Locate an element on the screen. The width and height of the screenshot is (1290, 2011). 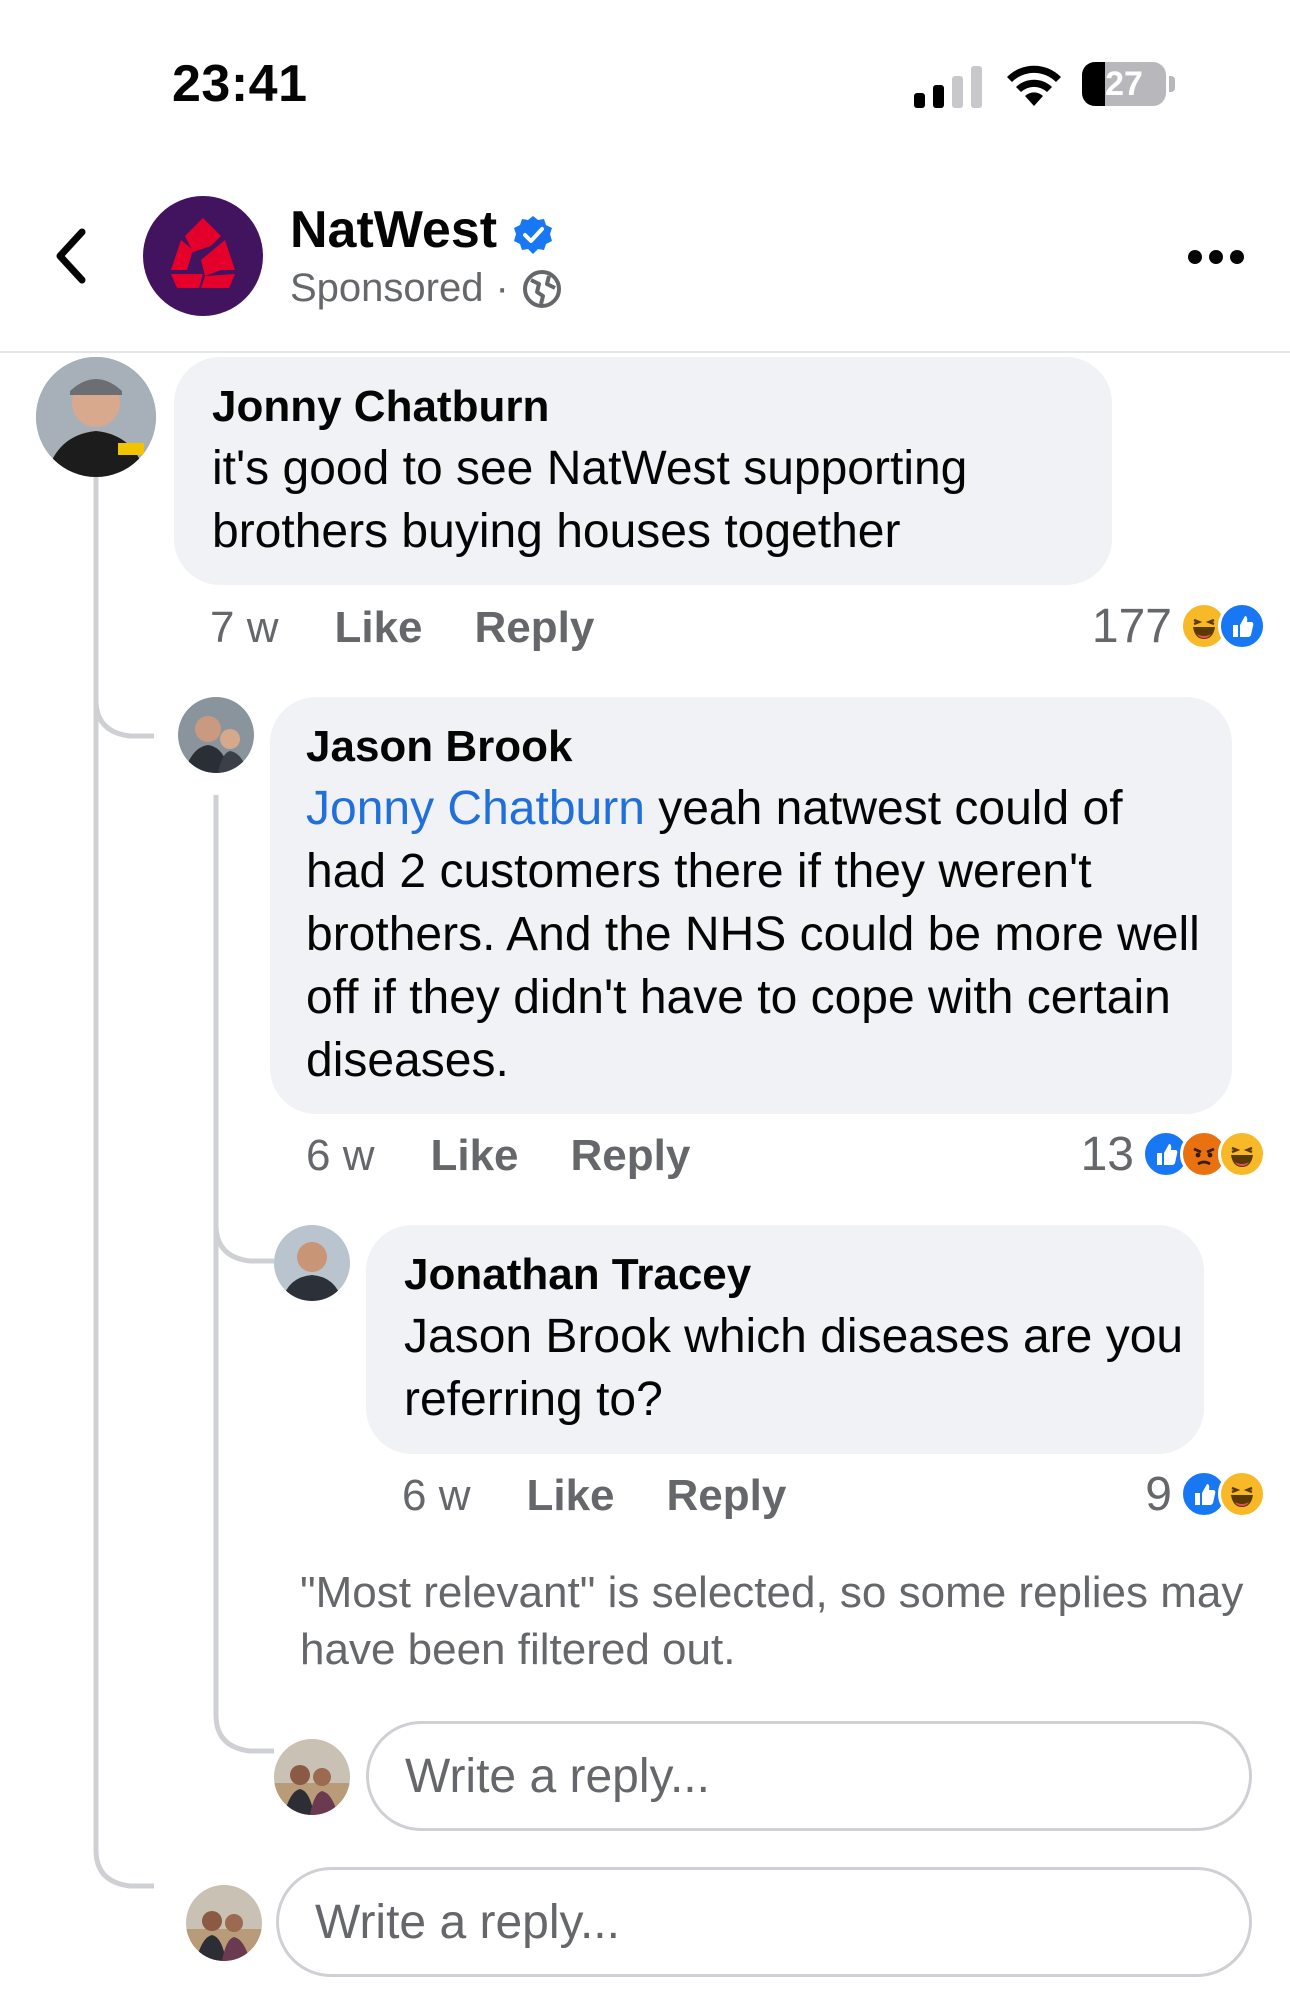
wifi-icon is located at coordinates (1034, 85).